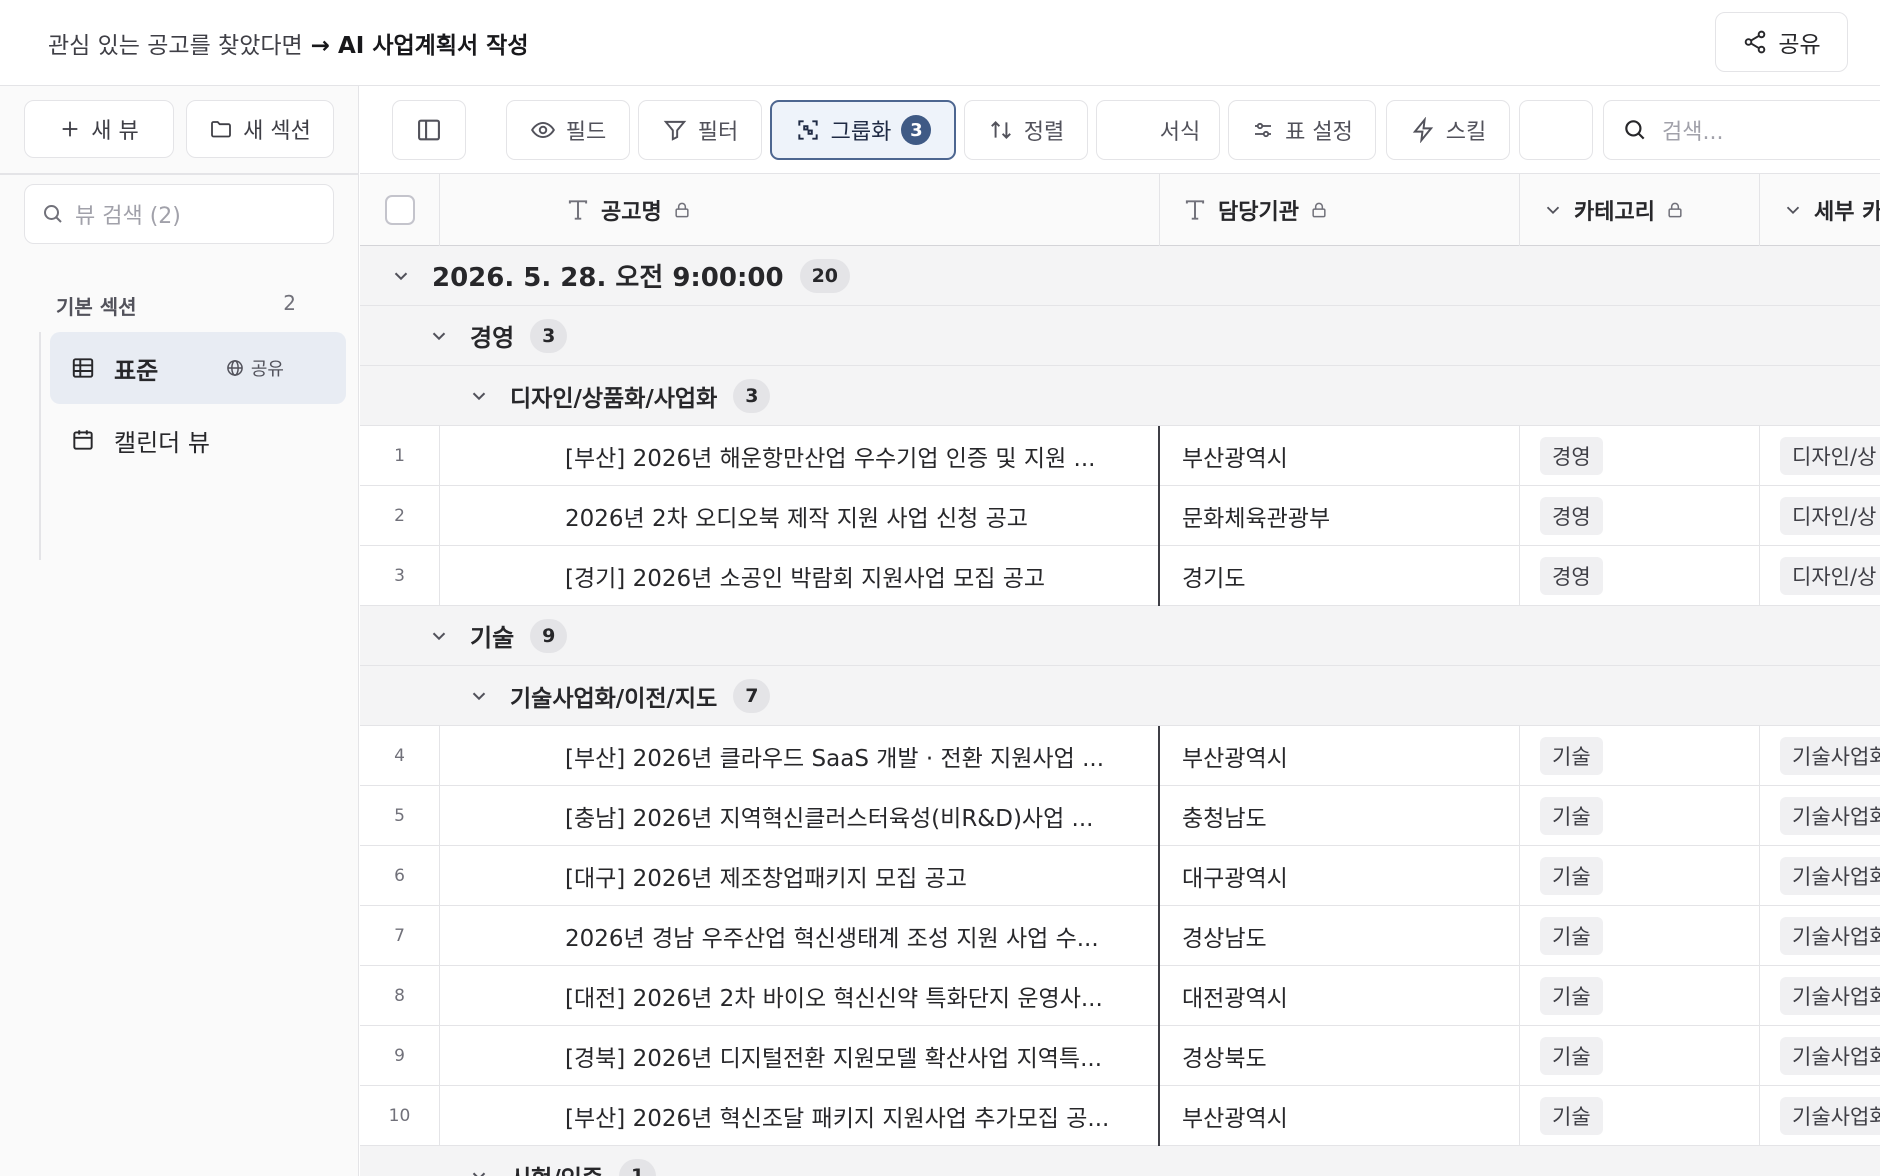 The image size is (1880, 1176). Describe the element at coordinates (1120, 696) in the screenshot. I see `group-header-techcomm: 기술사업화/이전/지도 7` at that location.